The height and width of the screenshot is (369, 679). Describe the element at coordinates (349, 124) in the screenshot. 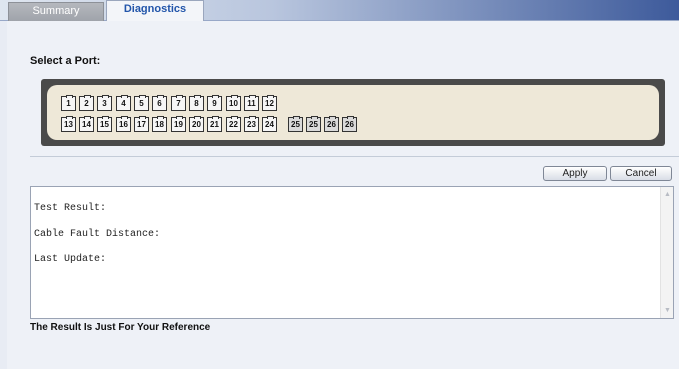

I see `port-26-sfp: 26` at that location.